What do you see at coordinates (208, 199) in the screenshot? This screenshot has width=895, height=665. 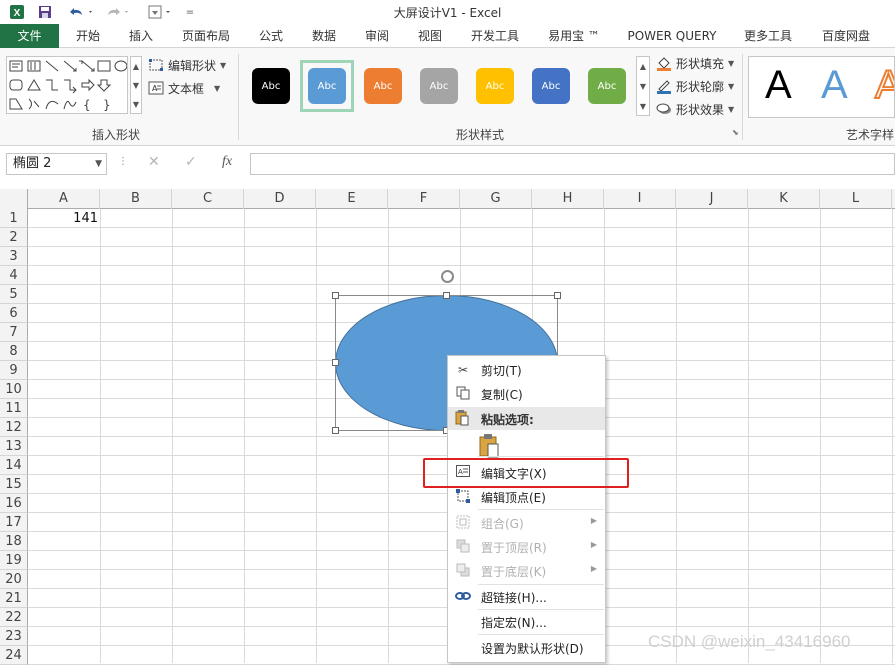 I see `column-header-c: C` at bounding box center [208, 199].